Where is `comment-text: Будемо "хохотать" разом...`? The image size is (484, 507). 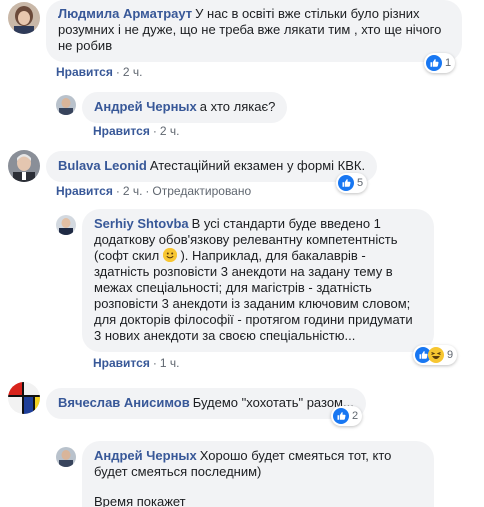
comment-text: Будемо "хохотать" разом... is located at coordinates (273, 402).